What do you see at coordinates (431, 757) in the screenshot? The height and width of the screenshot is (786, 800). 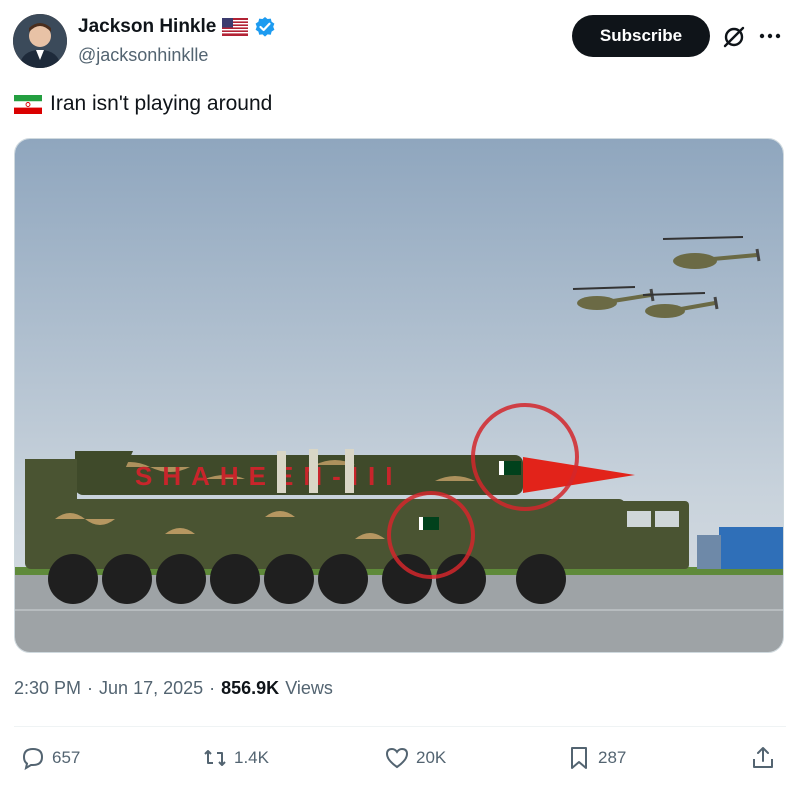 I see `like-count: 20K` at bounding box center [431, 757].